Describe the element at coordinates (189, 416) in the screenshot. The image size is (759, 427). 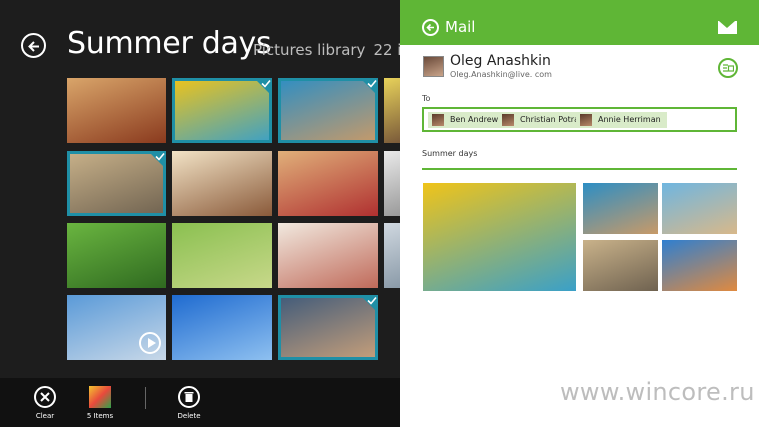
I see `delete-label: Delete` at that location.